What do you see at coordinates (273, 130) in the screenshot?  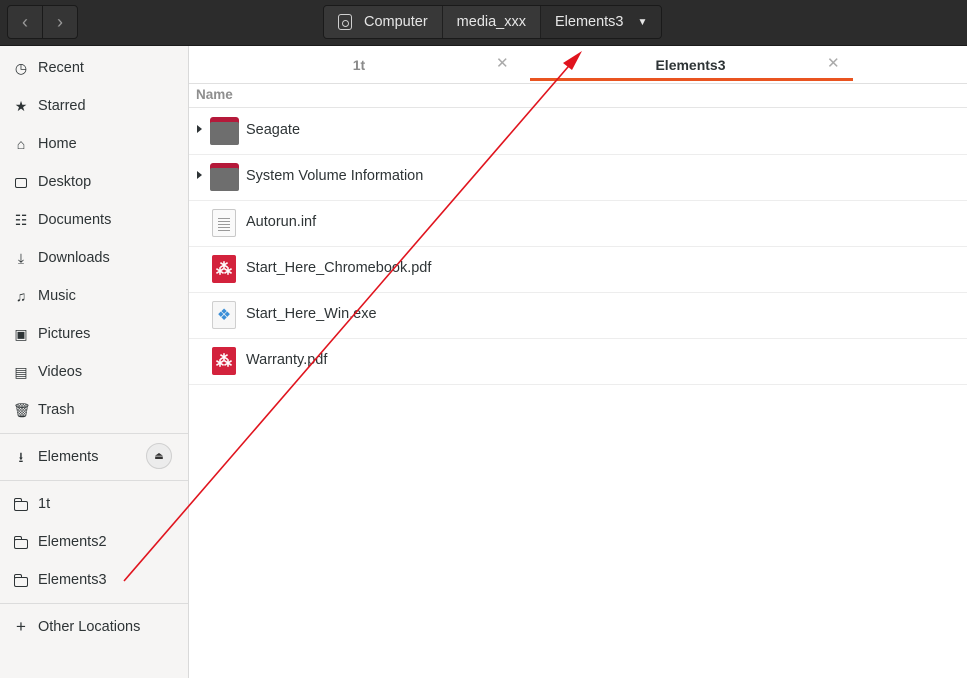 I see `file-name: Seagate` at bounding box center [273, 130].